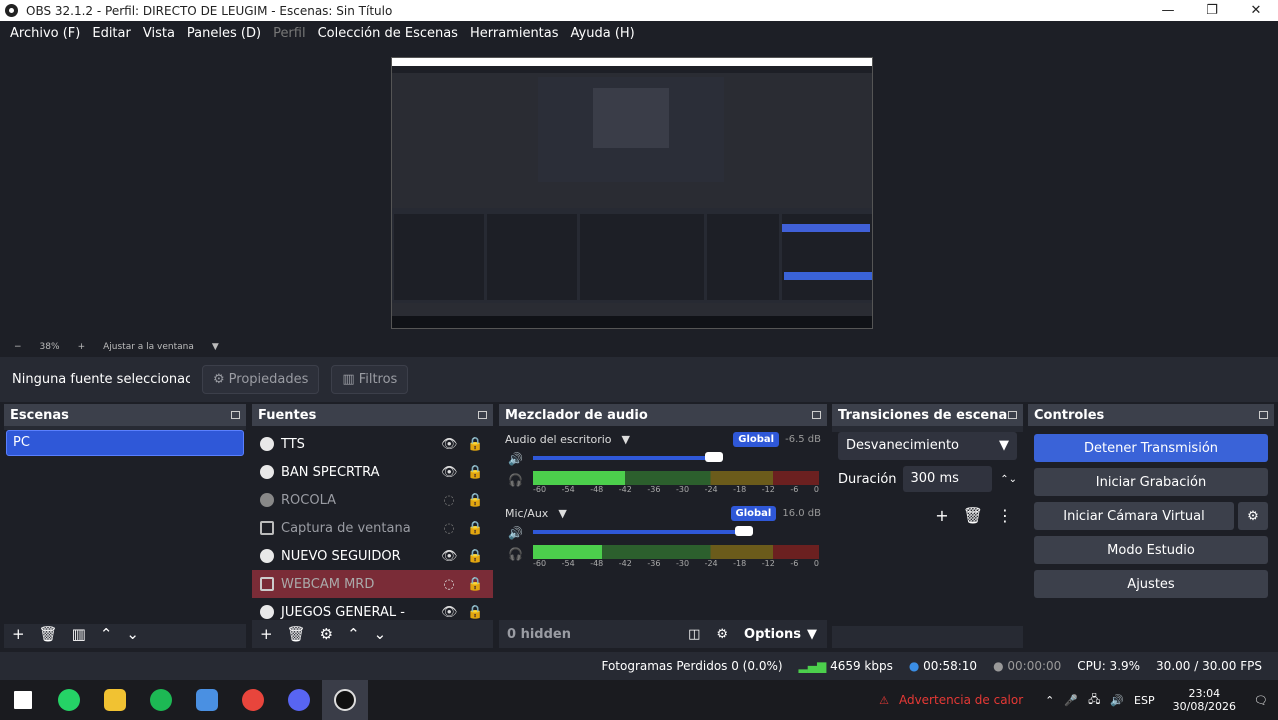  I want to click on obs-logo-icon, so click(11, 10).